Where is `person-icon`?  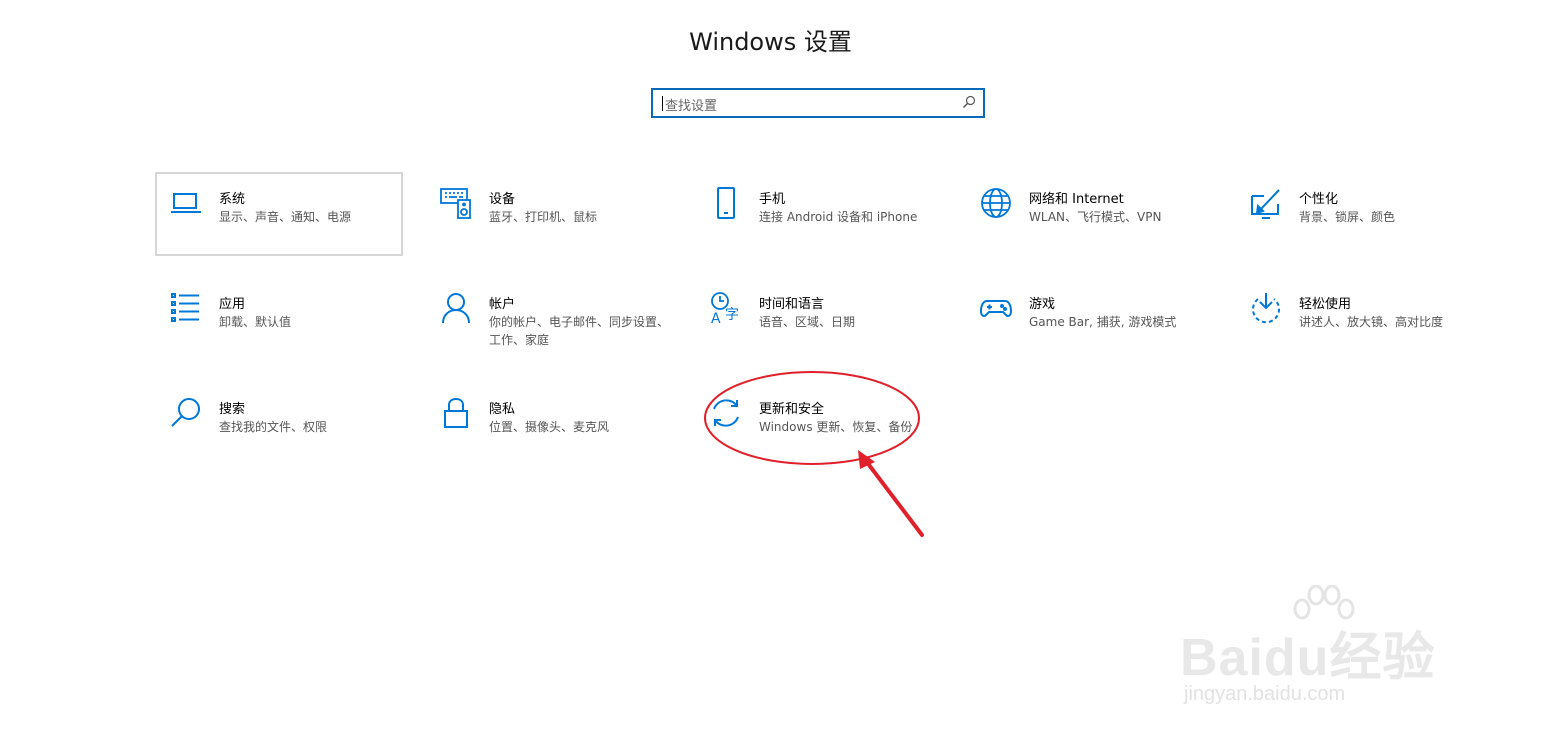
person-icon is located at coordinates (456, 308).